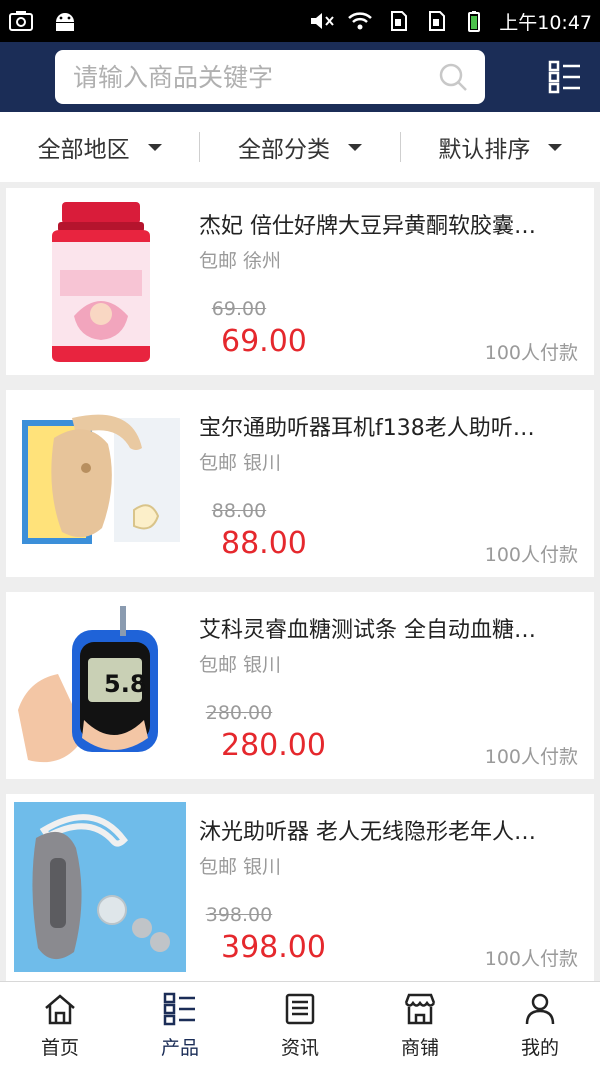 This screenshot has width=600, height=1067. Describe the element at coordinates (239, 915) in the screenshot. I see `original-price: 398.00` at that location.